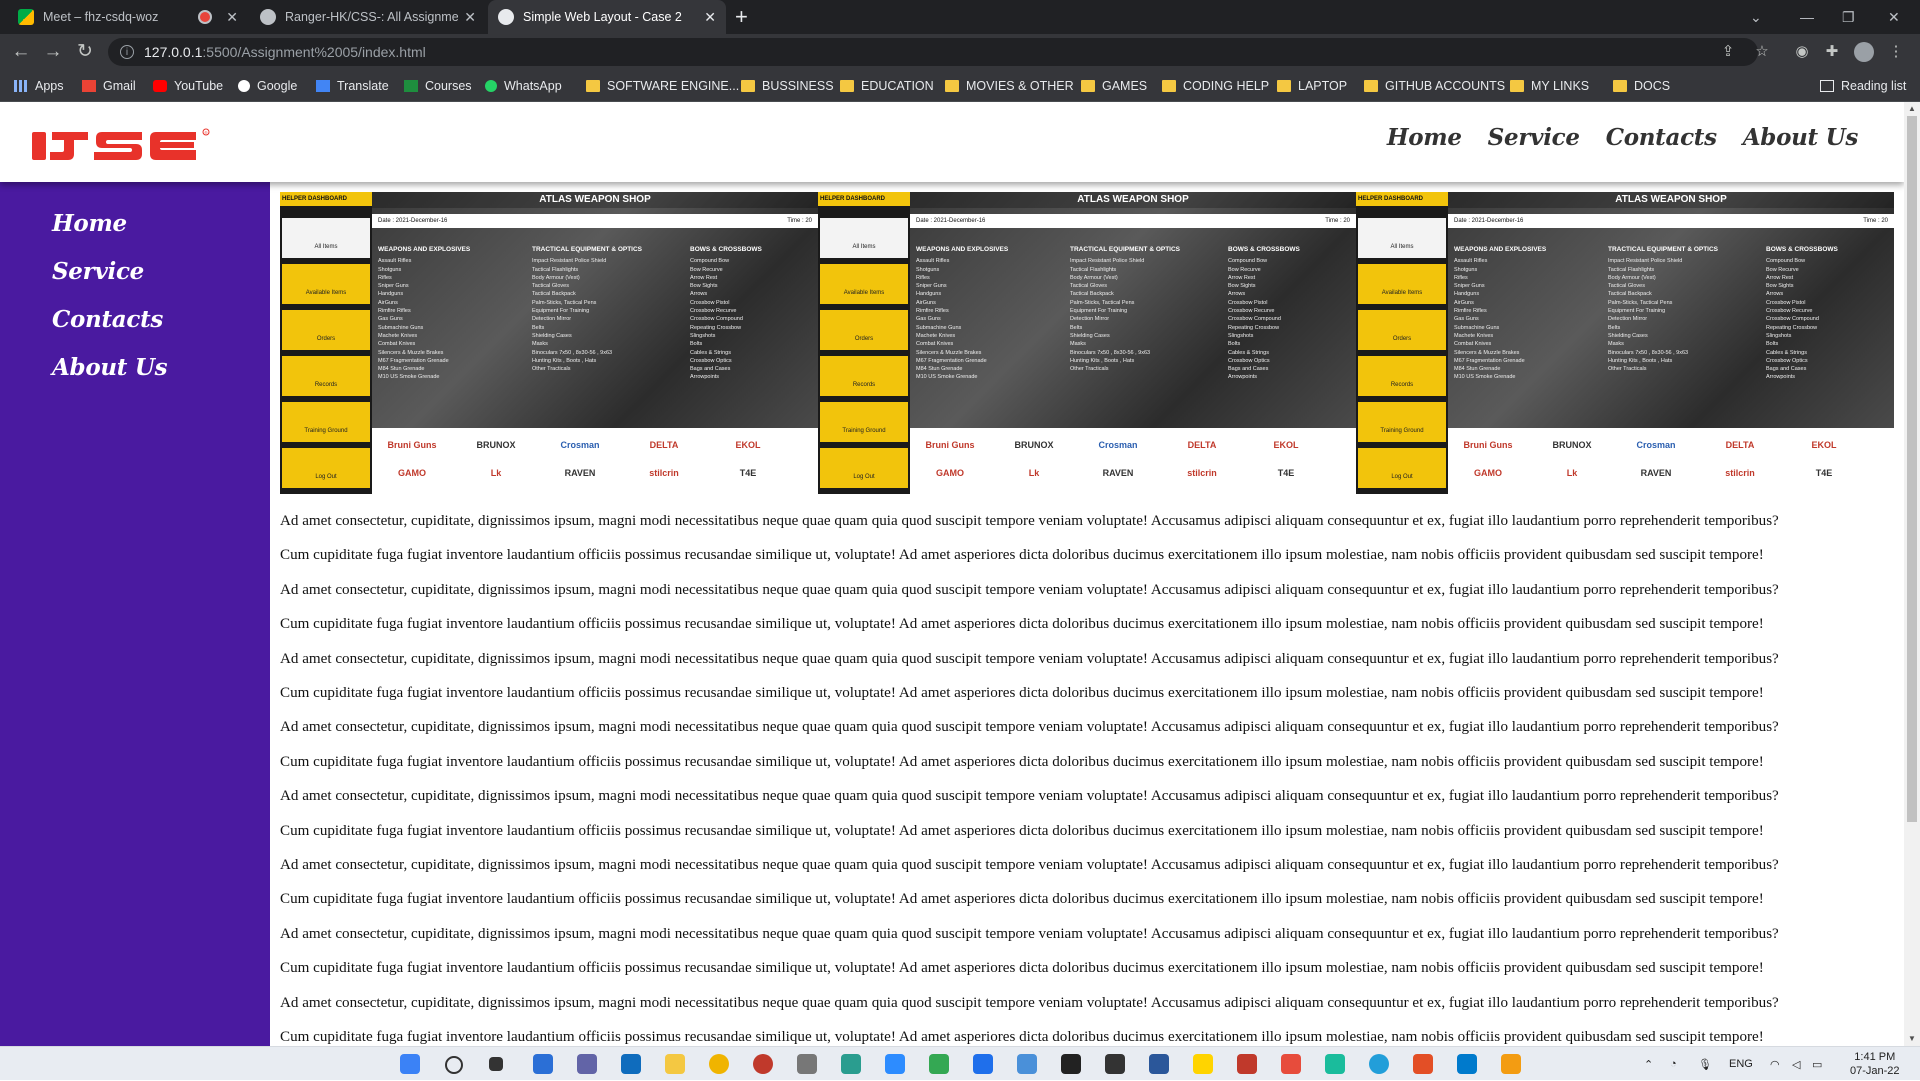  Describe the element at coordinates (1807, 17) in the screenshot. I see `minimize-button: —` at that location.